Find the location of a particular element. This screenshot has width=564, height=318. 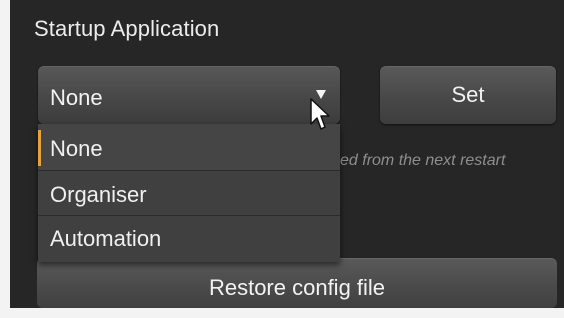

dropdown-option-none: None is located at coordinates (189, 147).